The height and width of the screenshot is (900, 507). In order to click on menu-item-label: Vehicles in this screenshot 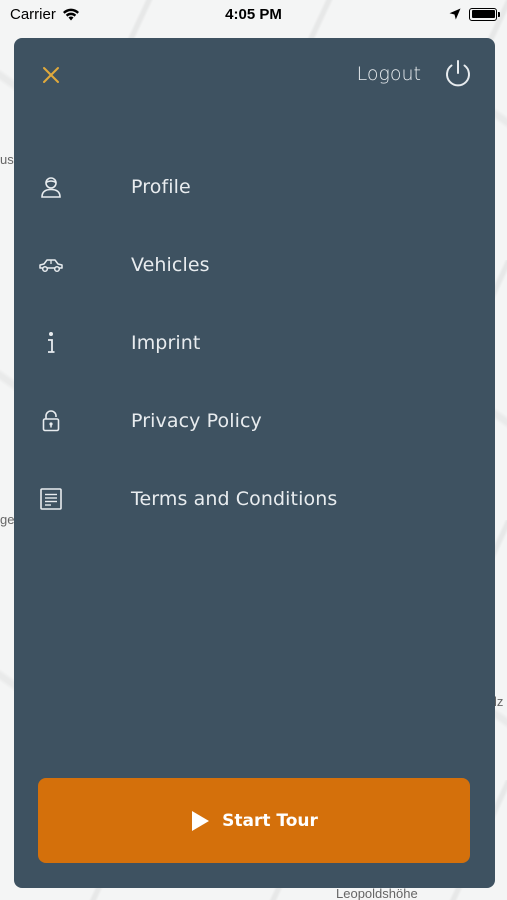, I will do `click(170, 265)`.